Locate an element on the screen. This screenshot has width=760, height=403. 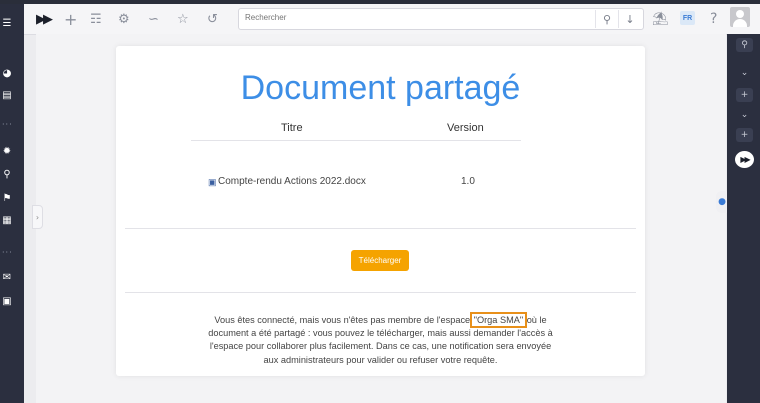
flag-icon: ⚑ is located at coordinates (7, 198).